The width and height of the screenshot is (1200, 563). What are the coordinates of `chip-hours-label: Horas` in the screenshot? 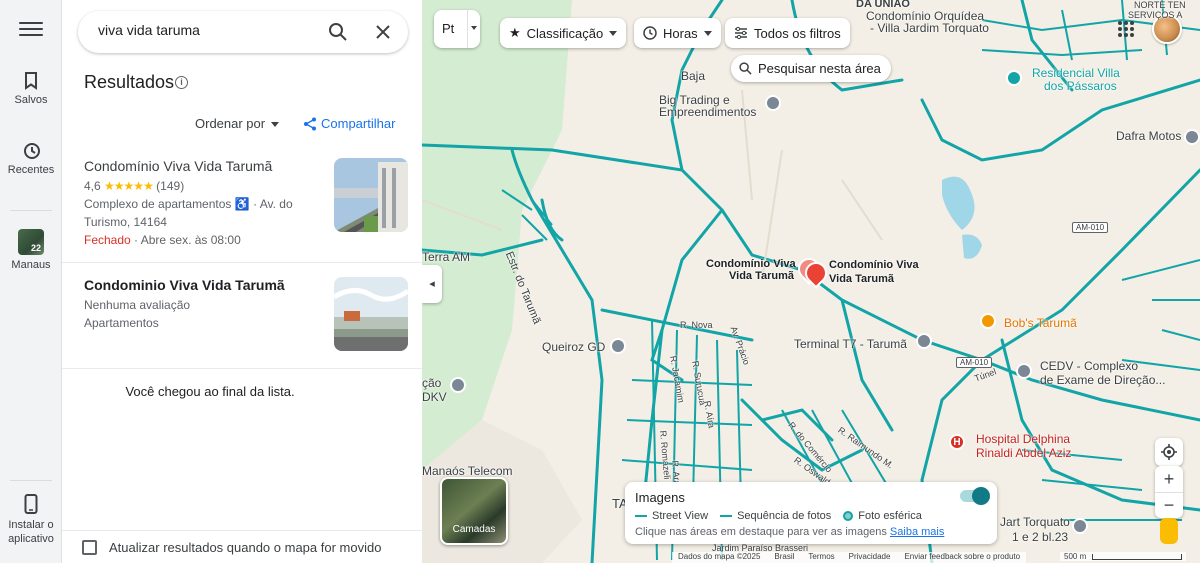 It's located at (680, 33).